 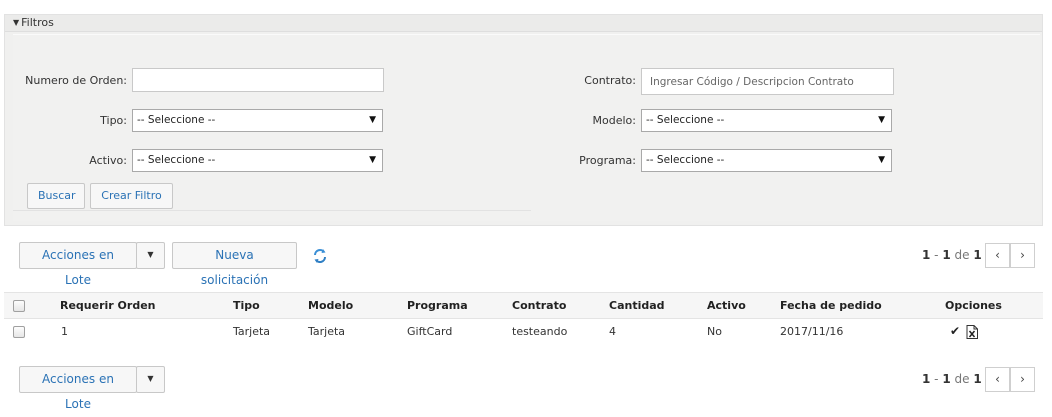 I want to click on activo-select-value: -- Seleccione --, so click(x=176, y=160).